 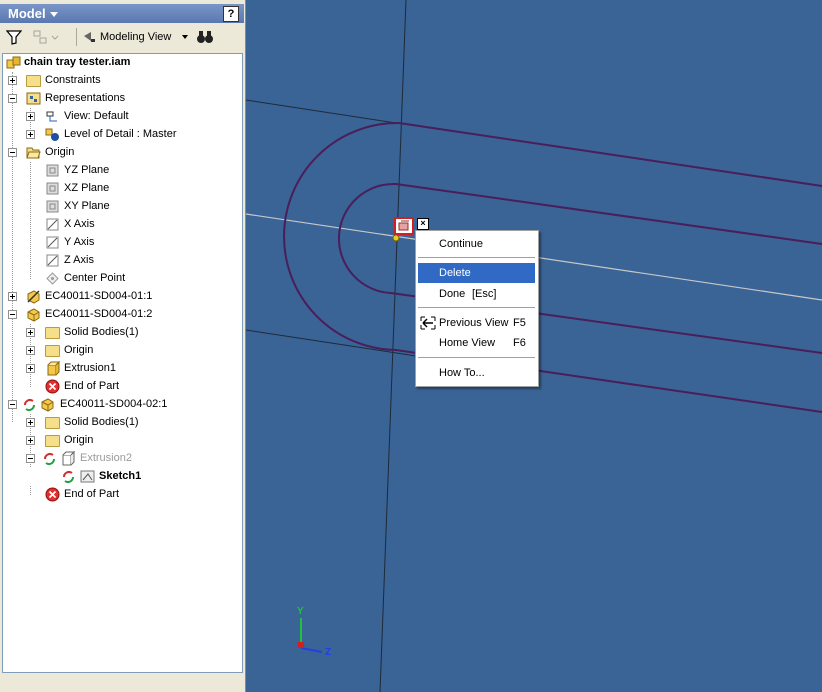 What do you see at coordinates (122, 171) in the screenshot?
I see `tree-row-yz-plane: YZ Plane` at bounding box center [122, 171].